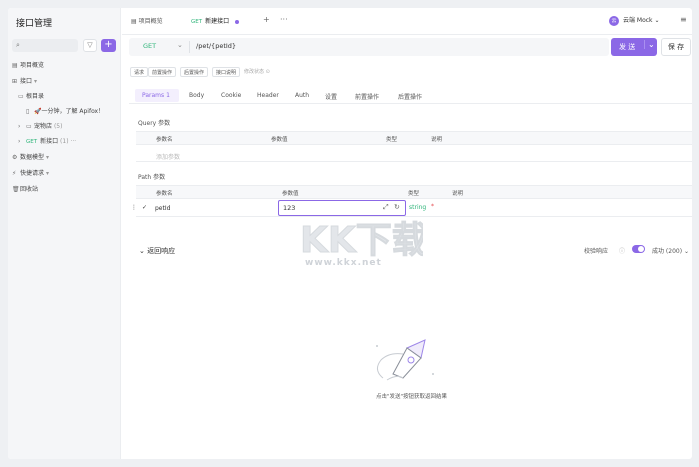 The height and width of the screenshot is (467, 699). What do you see at coordinates (670, 250) in the screenshot?
I see `status-select: 成功 (200) ⌄` at bounding box center [670, 250].